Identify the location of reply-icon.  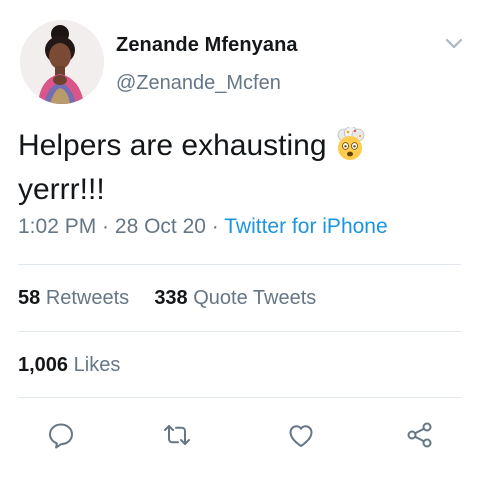
(61, 435).